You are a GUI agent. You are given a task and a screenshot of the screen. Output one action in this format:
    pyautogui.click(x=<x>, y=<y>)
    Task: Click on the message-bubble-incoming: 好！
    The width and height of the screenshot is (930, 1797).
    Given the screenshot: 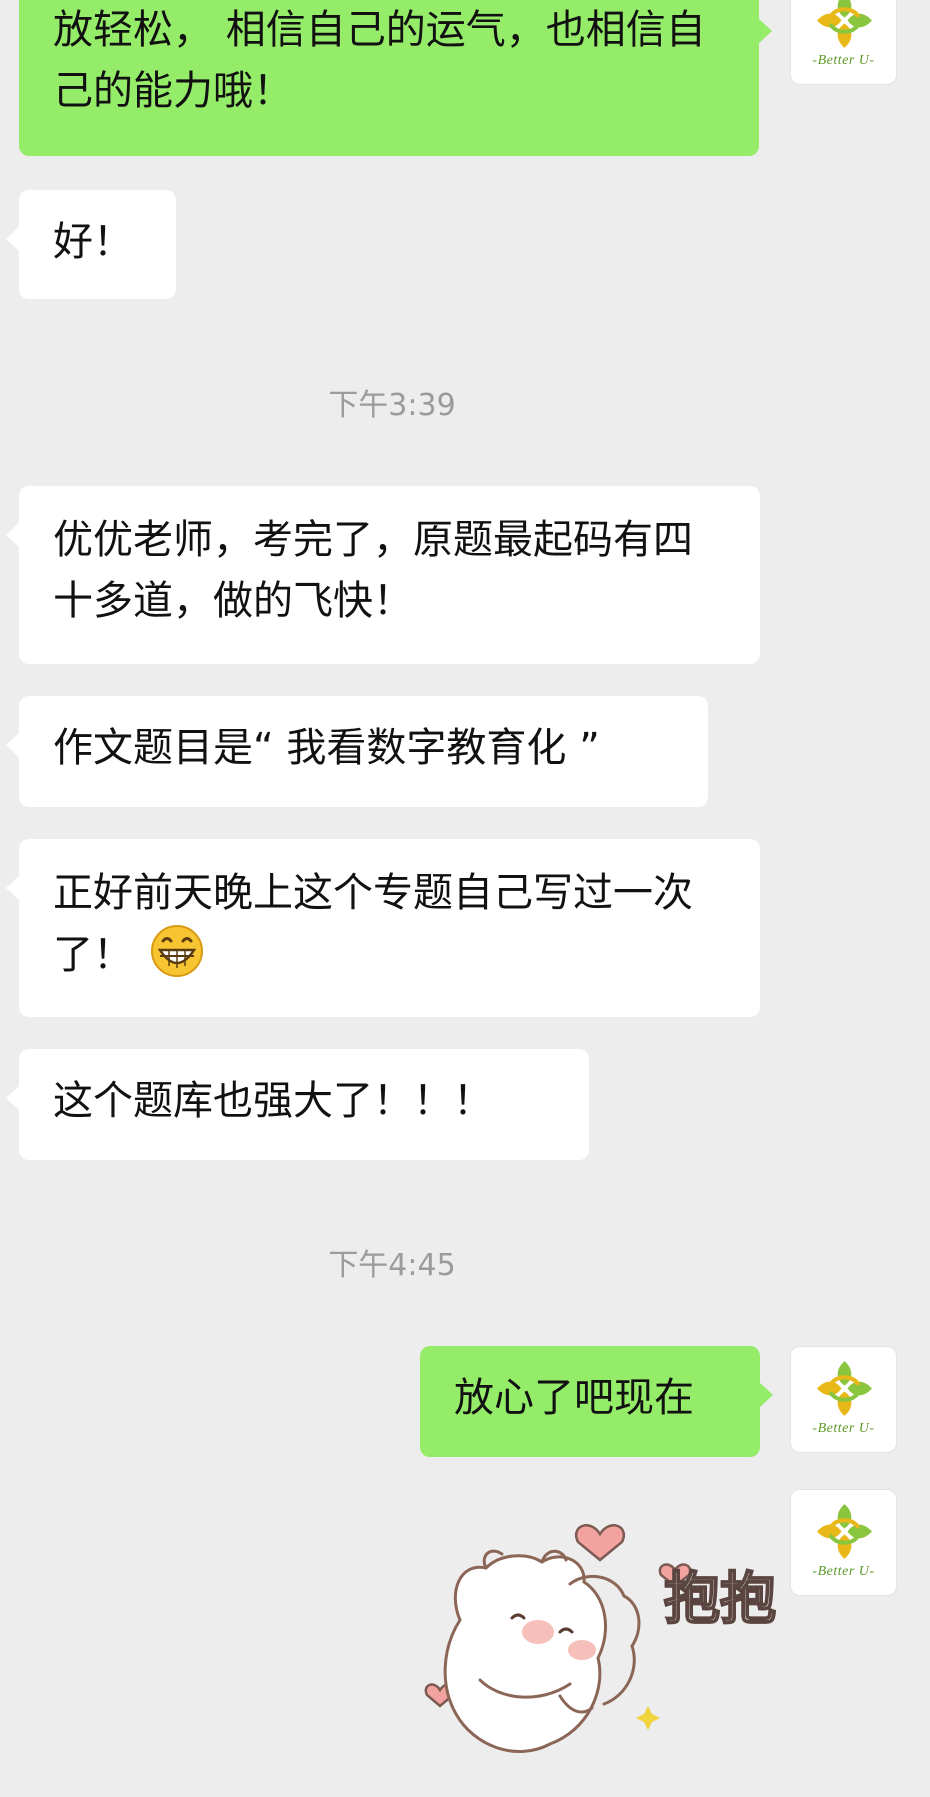 What is the action you would take?
    pyautogui.click(x=91, y=244)
    